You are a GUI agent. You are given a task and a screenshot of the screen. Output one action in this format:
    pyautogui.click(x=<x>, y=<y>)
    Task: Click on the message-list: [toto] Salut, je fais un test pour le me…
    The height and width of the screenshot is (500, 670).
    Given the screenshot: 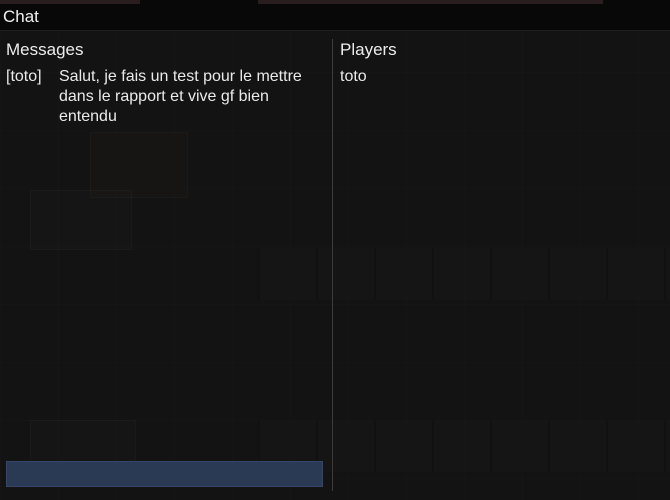 What is the action you would take?
    pyautogui.click(x=165, y=97)
    